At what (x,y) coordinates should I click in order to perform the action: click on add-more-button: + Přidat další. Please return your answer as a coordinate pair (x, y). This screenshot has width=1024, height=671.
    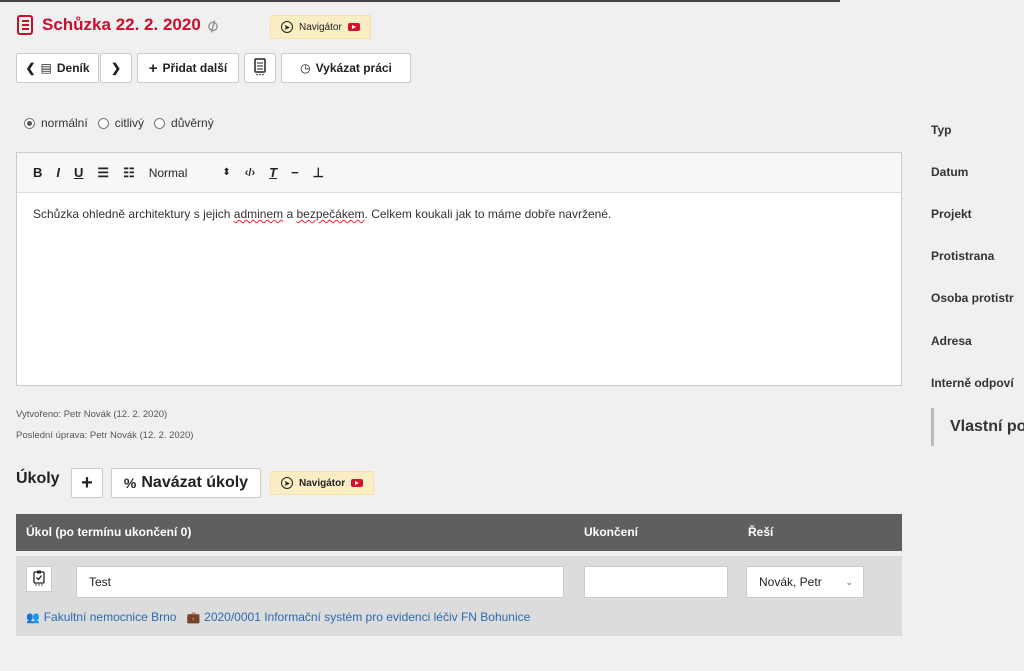
    Looking at the image, I should click on (188, 68).